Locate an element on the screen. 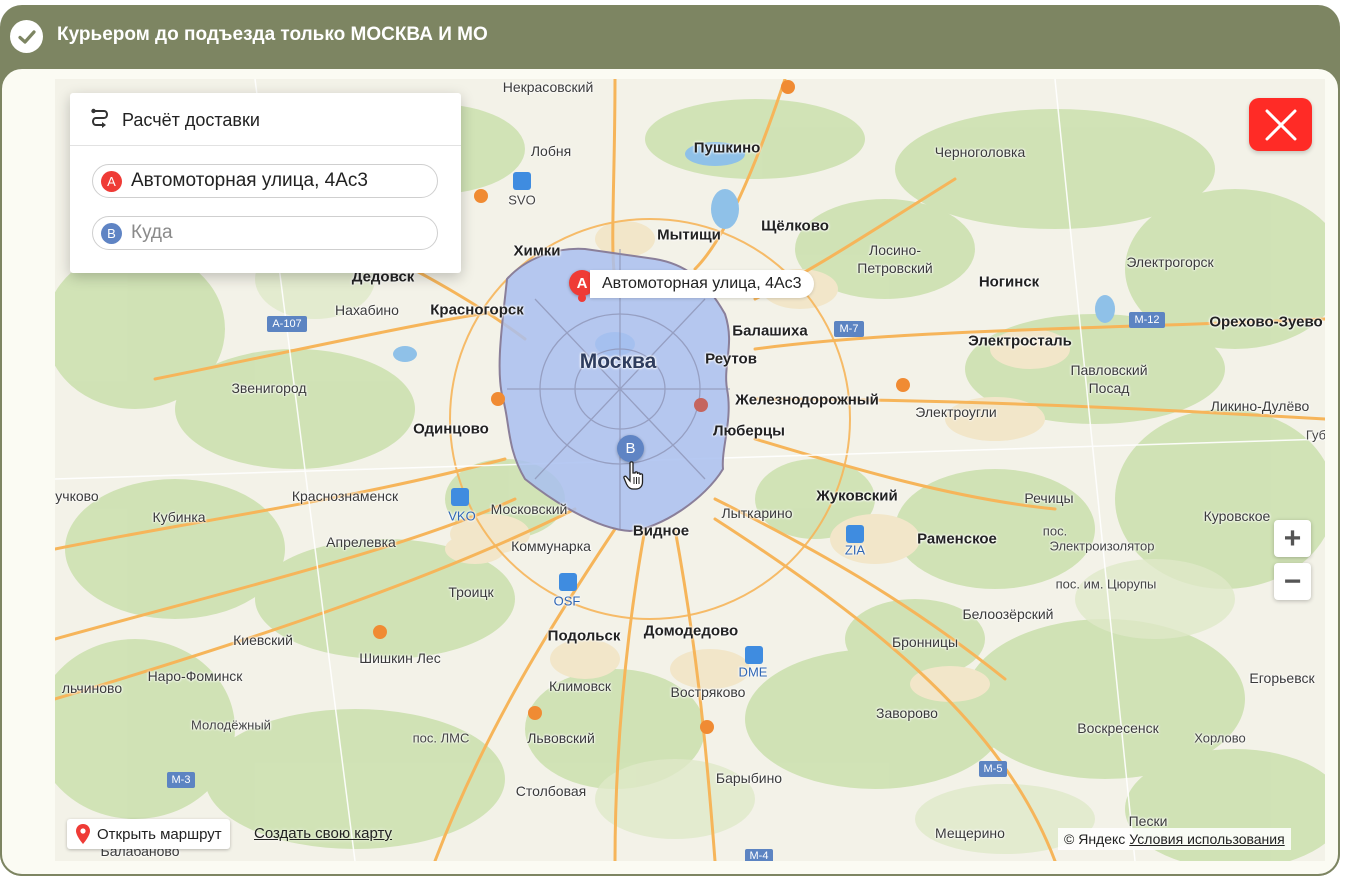 The height and width of the screenshot is (879, 1356). label-troitsk: Троицк is located at coordinates (471, 592).